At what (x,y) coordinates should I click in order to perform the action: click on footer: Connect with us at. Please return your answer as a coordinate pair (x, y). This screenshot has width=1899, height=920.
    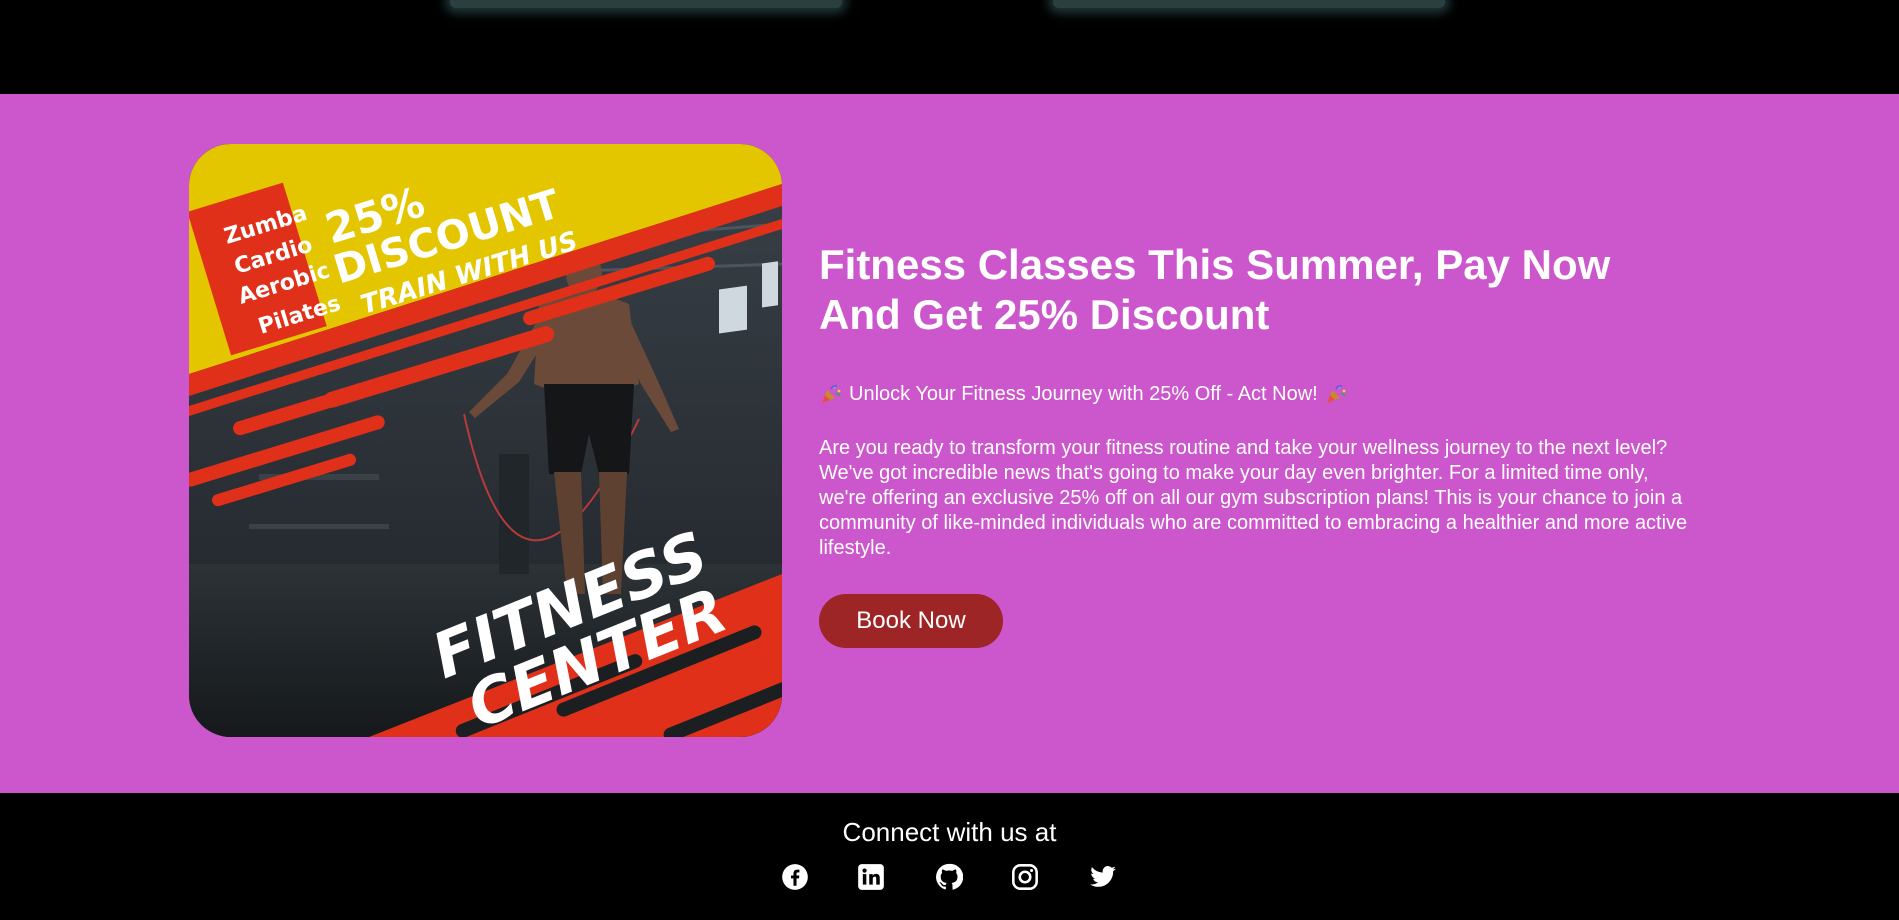
    Looking at the image, I should click on (949, 856).